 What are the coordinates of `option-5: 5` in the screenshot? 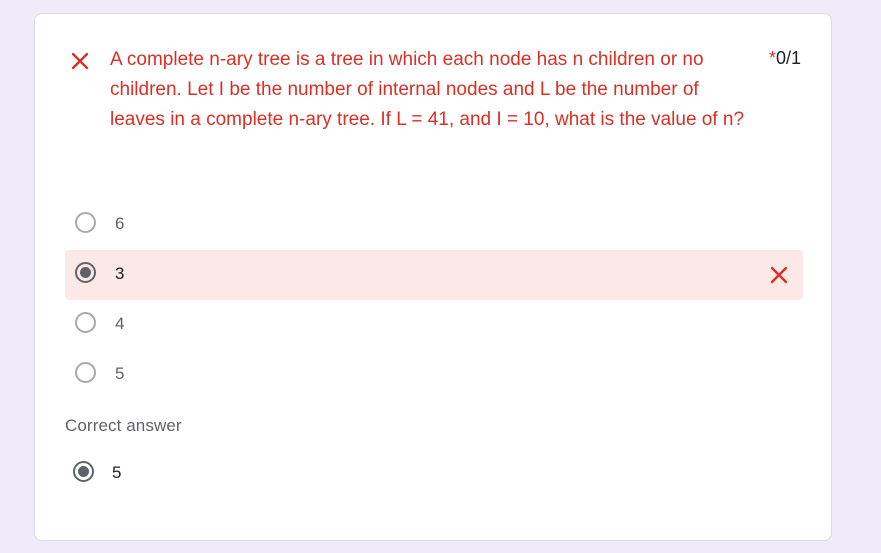 It's located at (434, 375).